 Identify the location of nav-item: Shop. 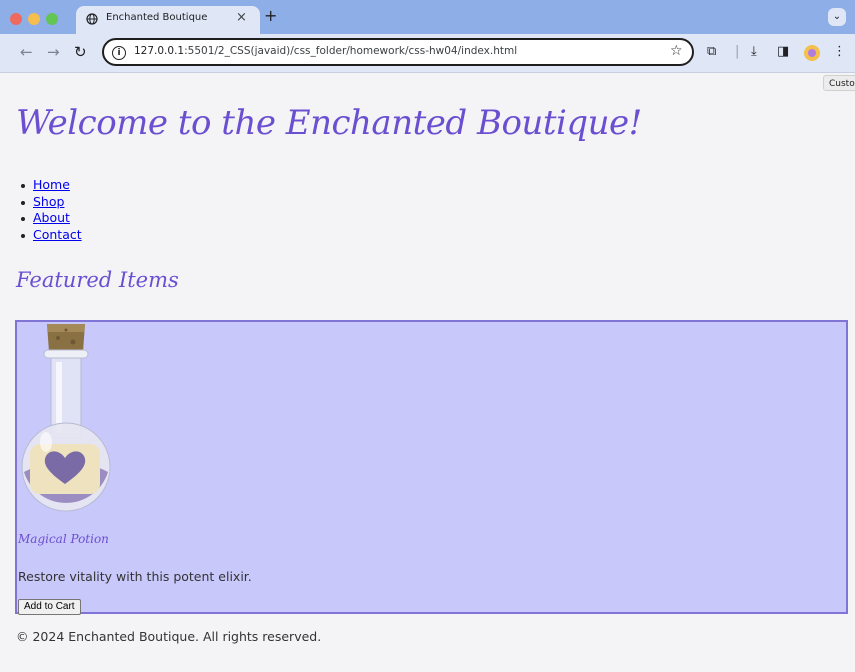
(50, 202).